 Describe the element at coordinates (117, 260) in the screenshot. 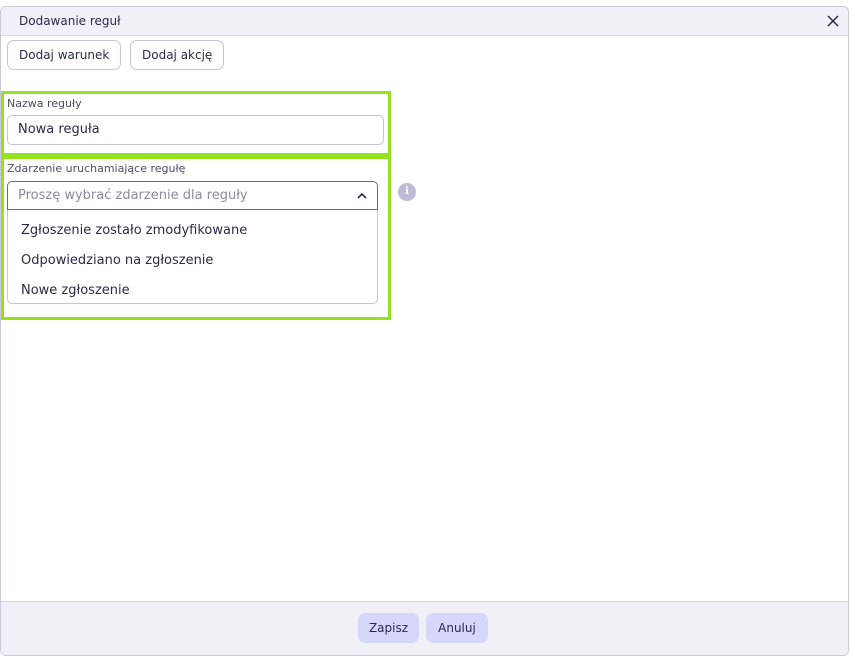

I see `dropdown-option: Odpowiedziano na zgłoszenie` at that location.